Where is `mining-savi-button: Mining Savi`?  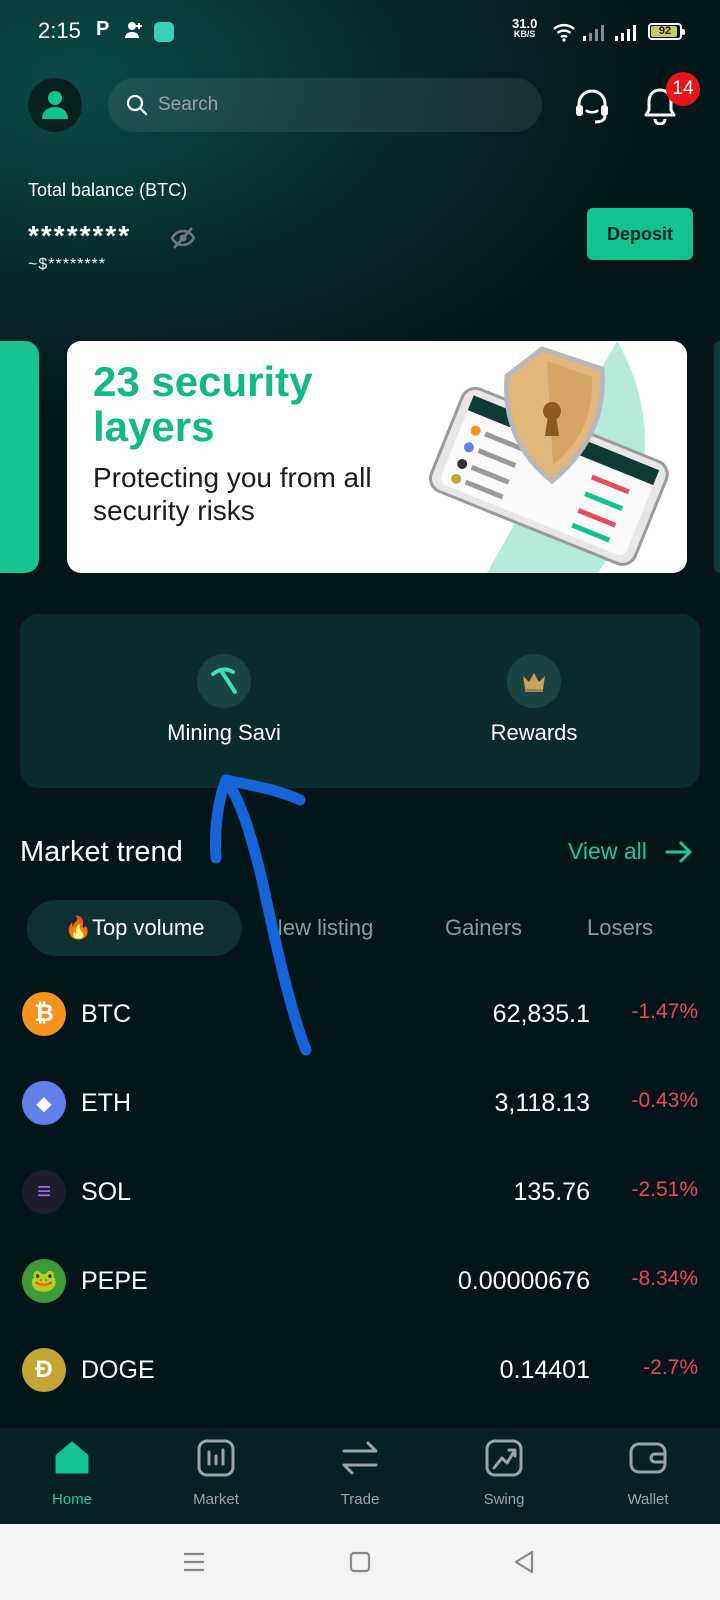
mining-savi-button: Mining Savi is located at coordinates (224, 700).